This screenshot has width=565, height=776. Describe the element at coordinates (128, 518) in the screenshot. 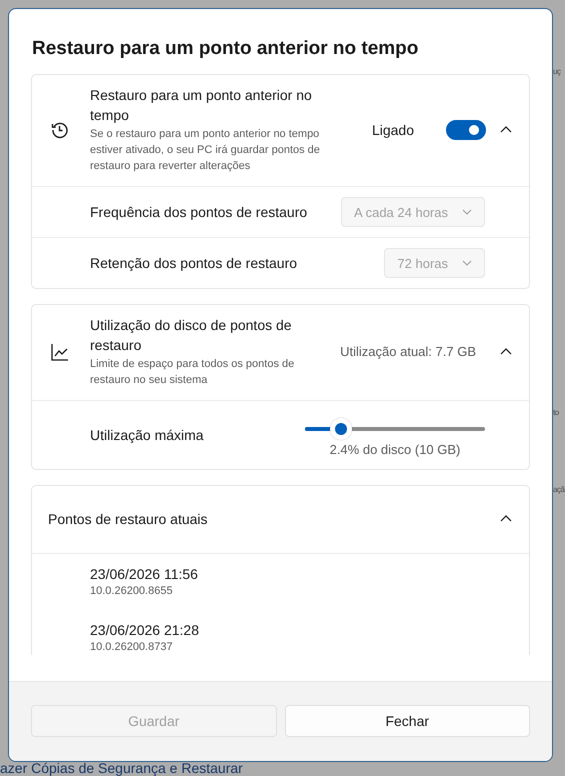

I see `section-title: Pontos de restauro atuais` at that location.